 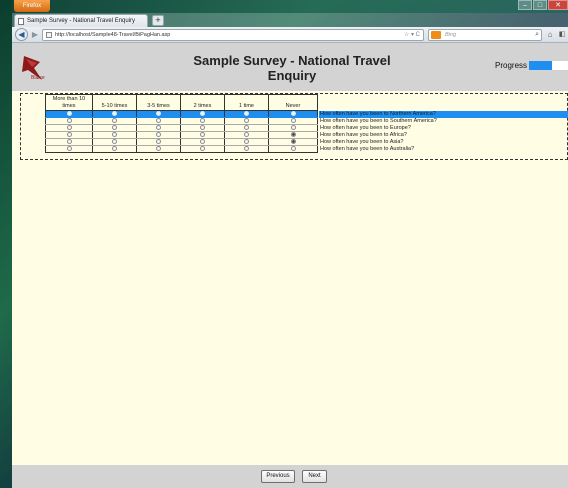 I want to click on search-input: Bing ⌕, so click(x=485, y=35).